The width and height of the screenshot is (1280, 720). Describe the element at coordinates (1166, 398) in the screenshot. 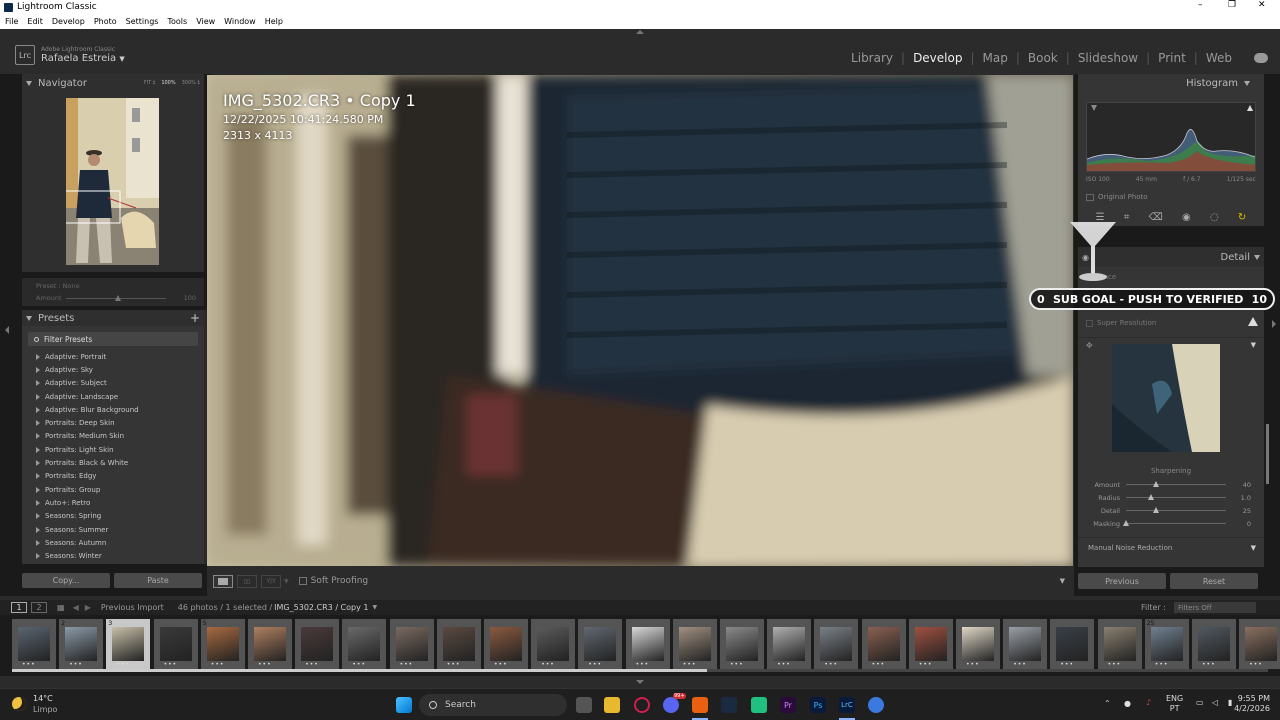

I see `detail-preview` at that location.